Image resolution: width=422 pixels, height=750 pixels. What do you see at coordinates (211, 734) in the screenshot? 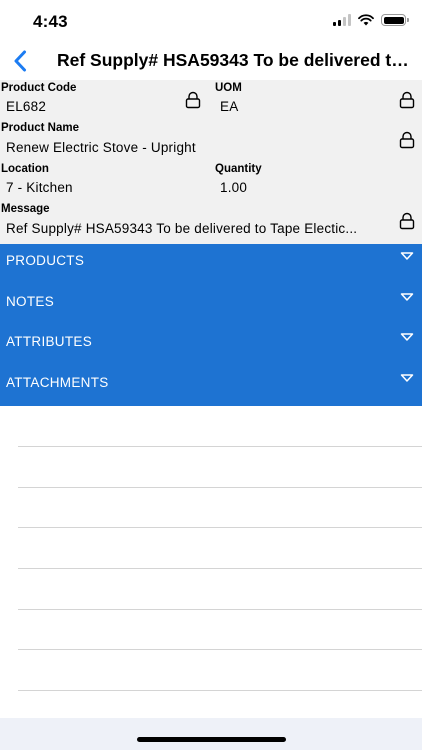
I see `bottom-bar` at bounding box center [211, 734].